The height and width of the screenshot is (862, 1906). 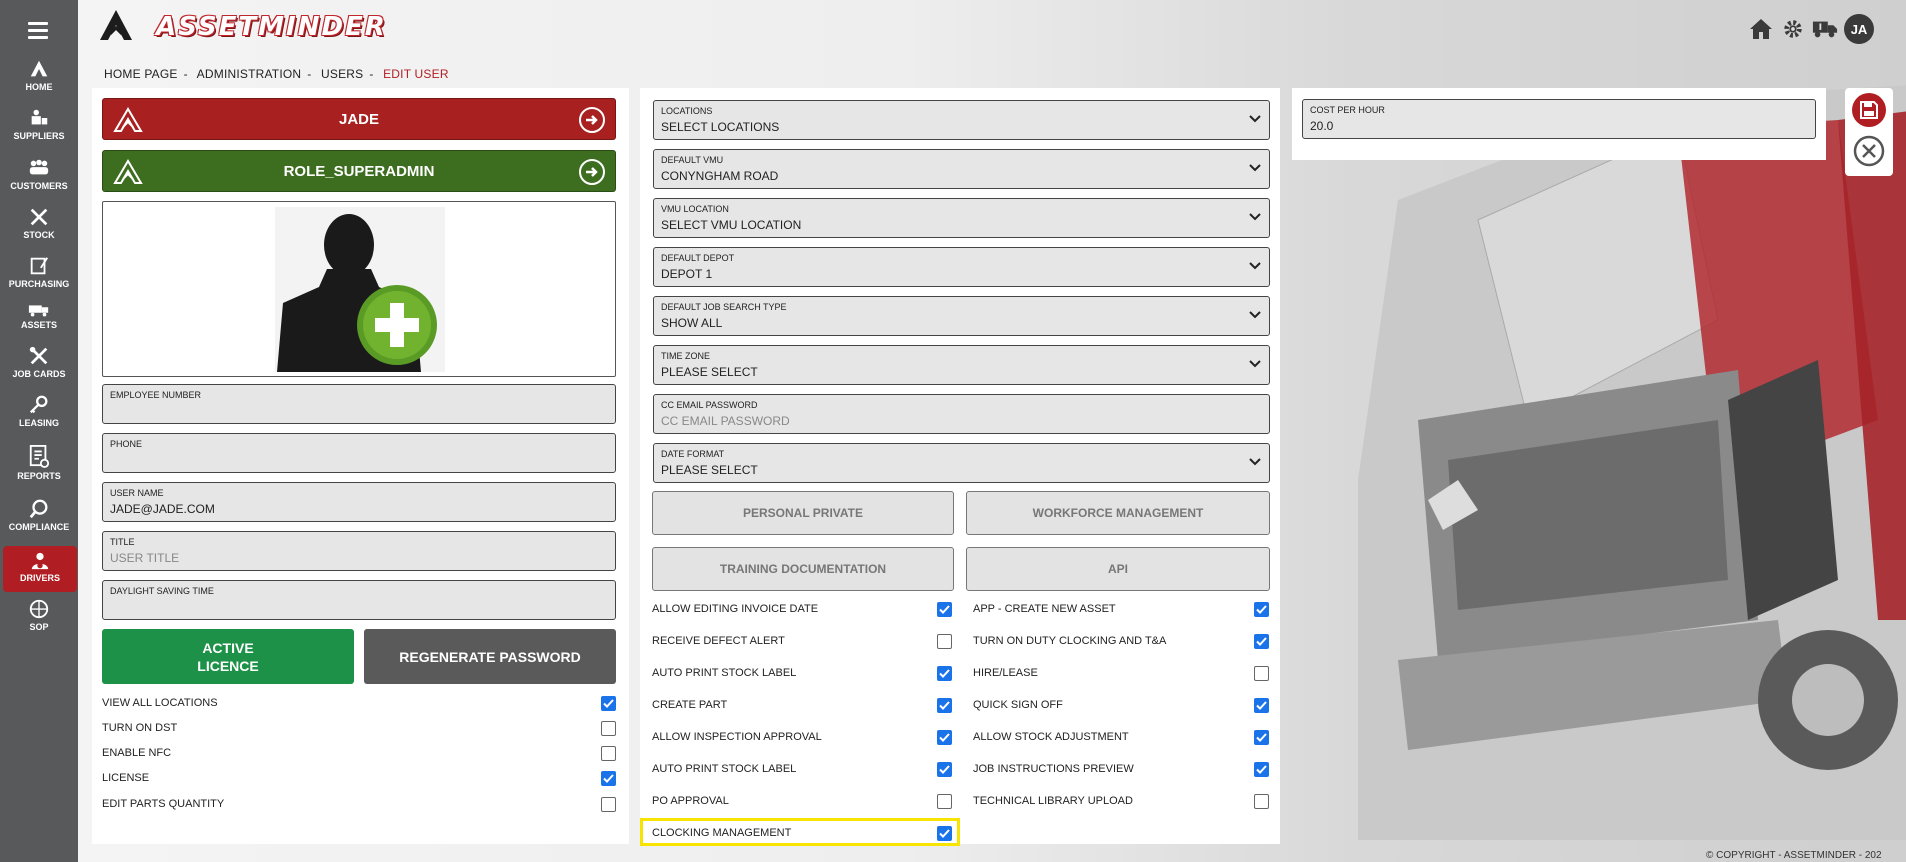 I want to click on user-role-banner: ROLE_SUPERADMIN, so click(x=359, y=171).